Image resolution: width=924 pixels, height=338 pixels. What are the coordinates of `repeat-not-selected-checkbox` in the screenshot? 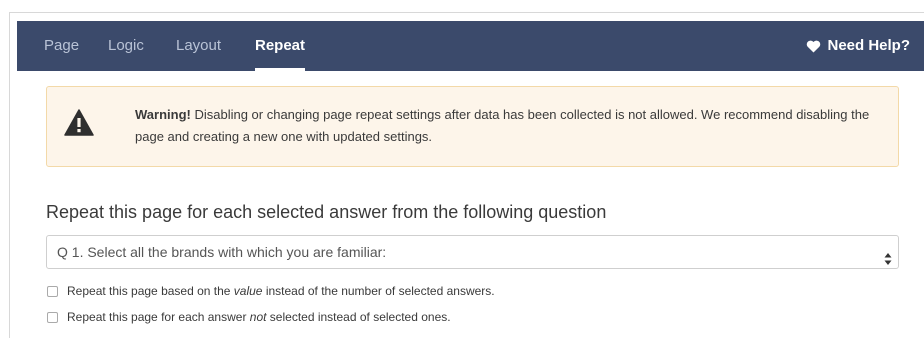 It's located at (52, 317).